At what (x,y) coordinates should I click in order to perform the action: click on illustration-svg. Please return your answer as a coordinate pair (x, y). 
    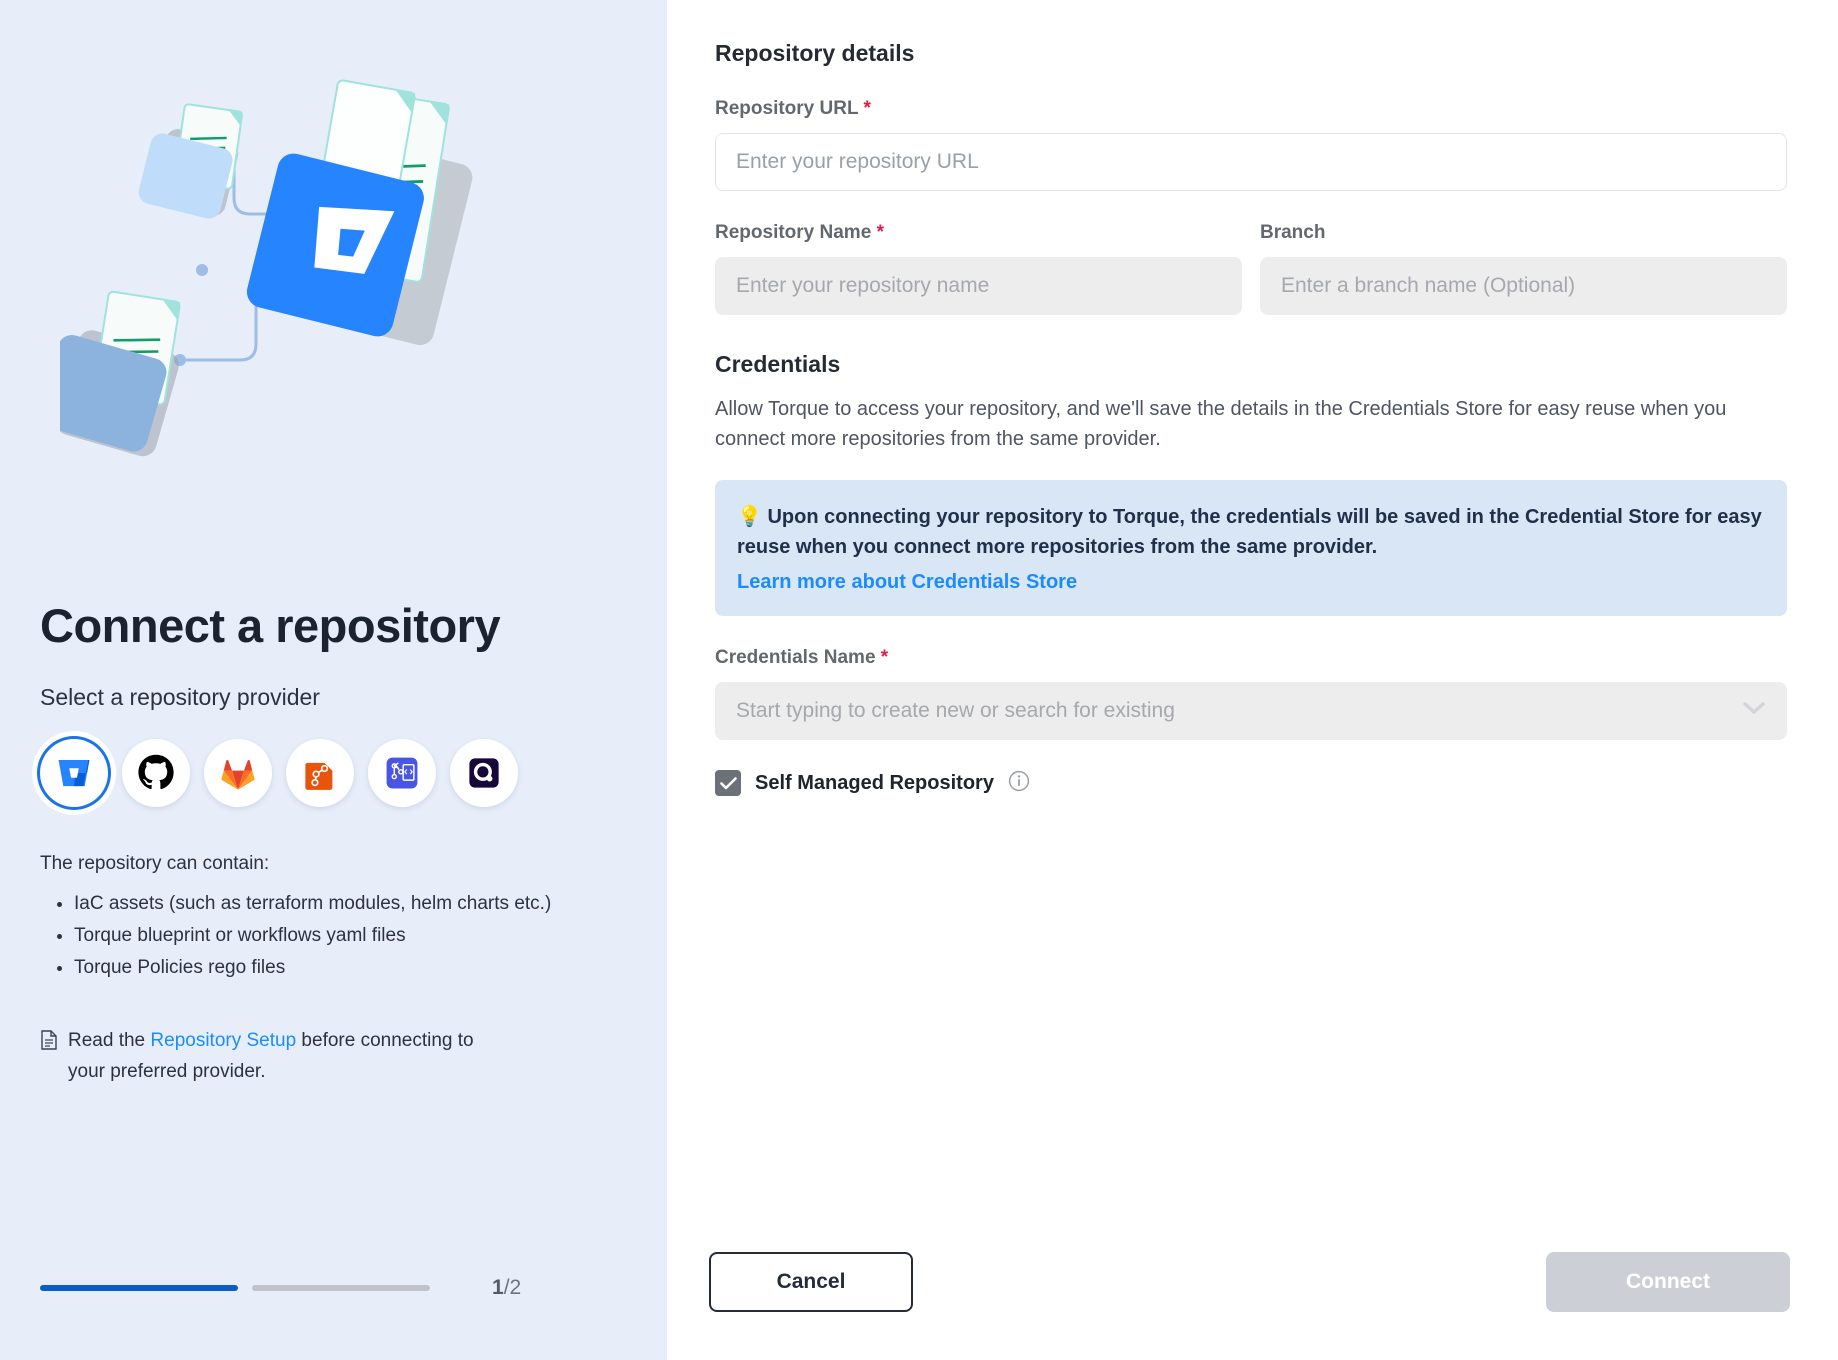
    Looking at the image, I should click on (256, 268).